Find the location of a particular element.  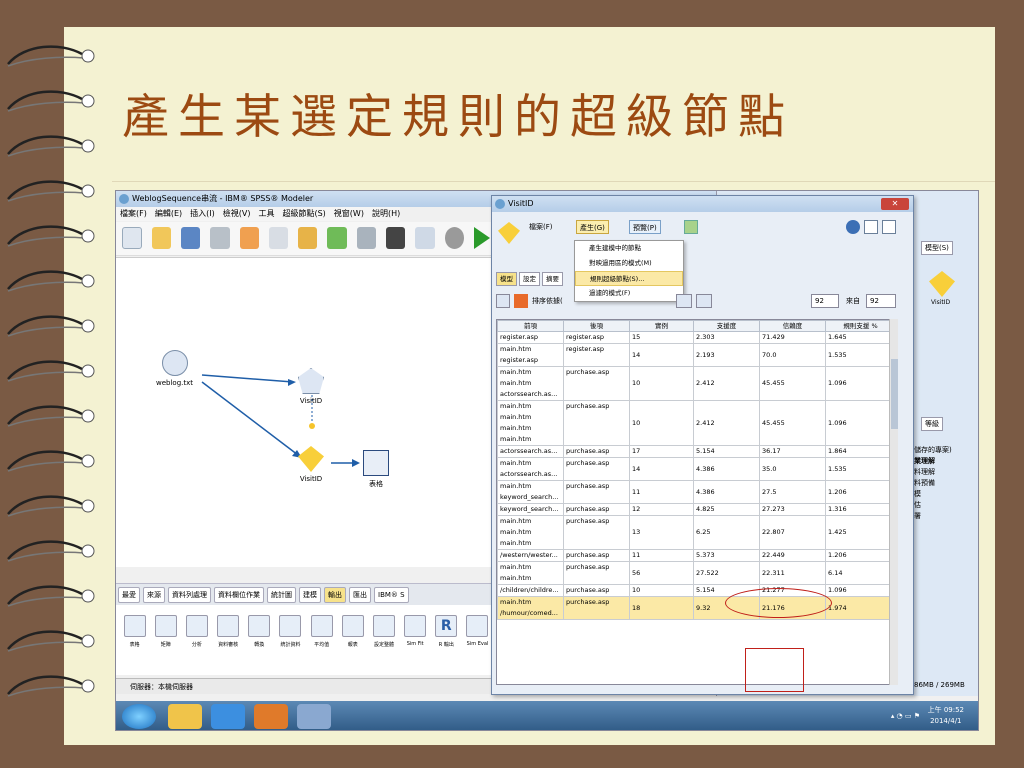

run-icon is located at coordinates (482, 238).